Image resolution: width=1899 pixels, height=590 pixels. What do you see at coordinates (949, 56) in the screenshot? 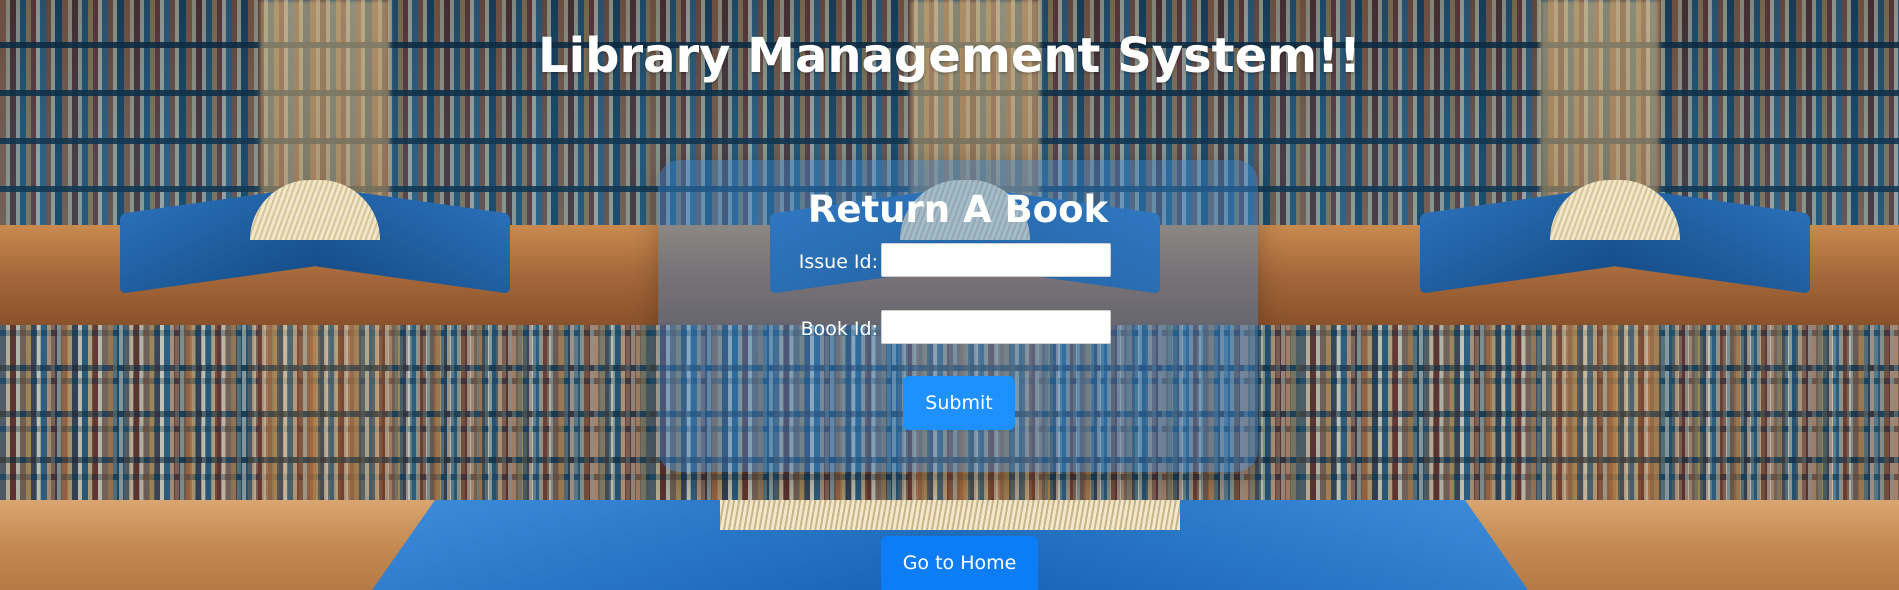
I see `page-title: Library Management System!!` at bounding box center [949, 56].